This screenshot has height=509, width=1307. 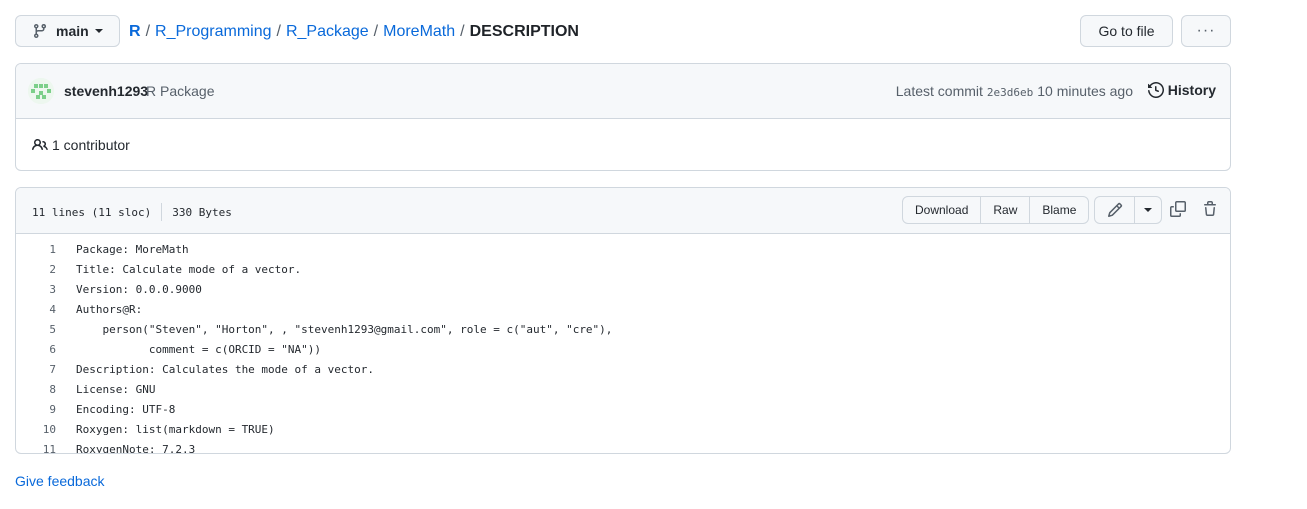 I want to click on commit-message-link: R Package, so click(x=180, y=91).